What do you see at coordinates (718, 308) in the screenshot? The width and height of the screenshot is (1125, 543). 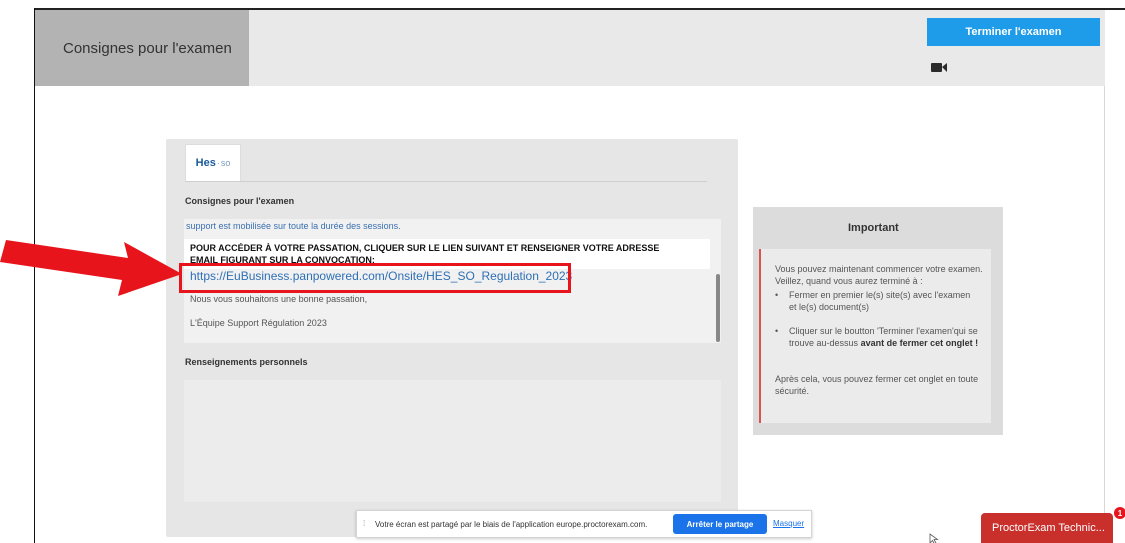 I see `scrollbar-thumb` at bounding box center [718, 308].